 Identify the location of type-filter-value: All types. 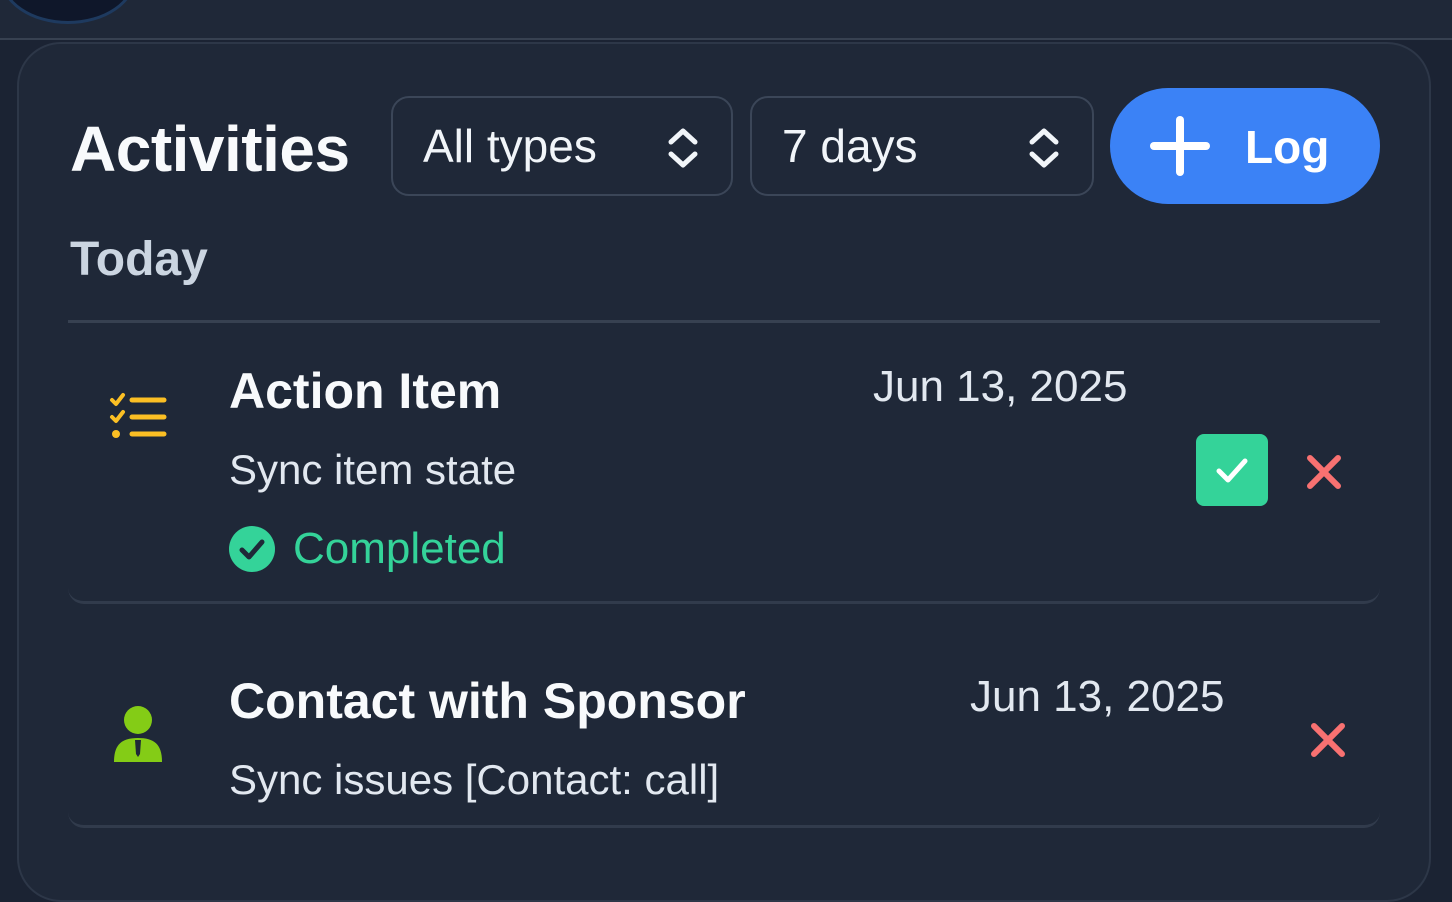
(510, 146).